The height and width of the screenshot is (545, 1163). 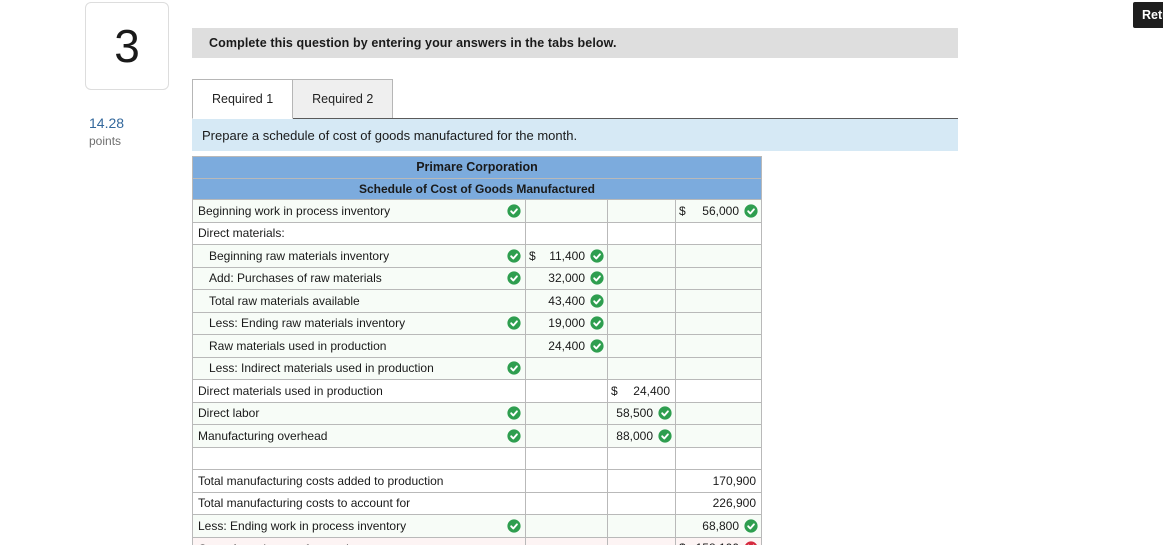 I want to click on table-row: Manufacturing overhead 88,000, so click(x=477, y=436).